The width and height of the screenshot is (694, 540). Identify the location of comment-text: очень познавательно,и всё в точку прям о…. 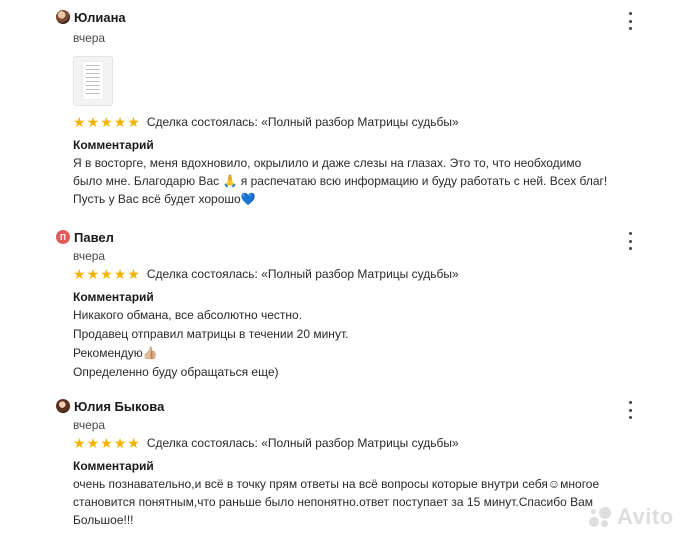
(358, 502).